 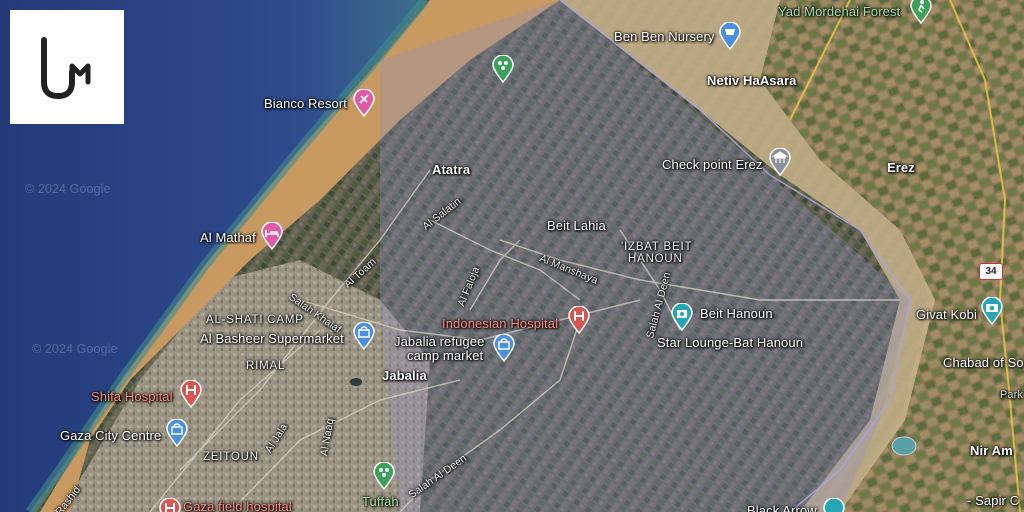 What do you see at coordinates (782, 507) in the screenshot?
I see `place-label: Black Arrow` at bounding box center [782, 507].